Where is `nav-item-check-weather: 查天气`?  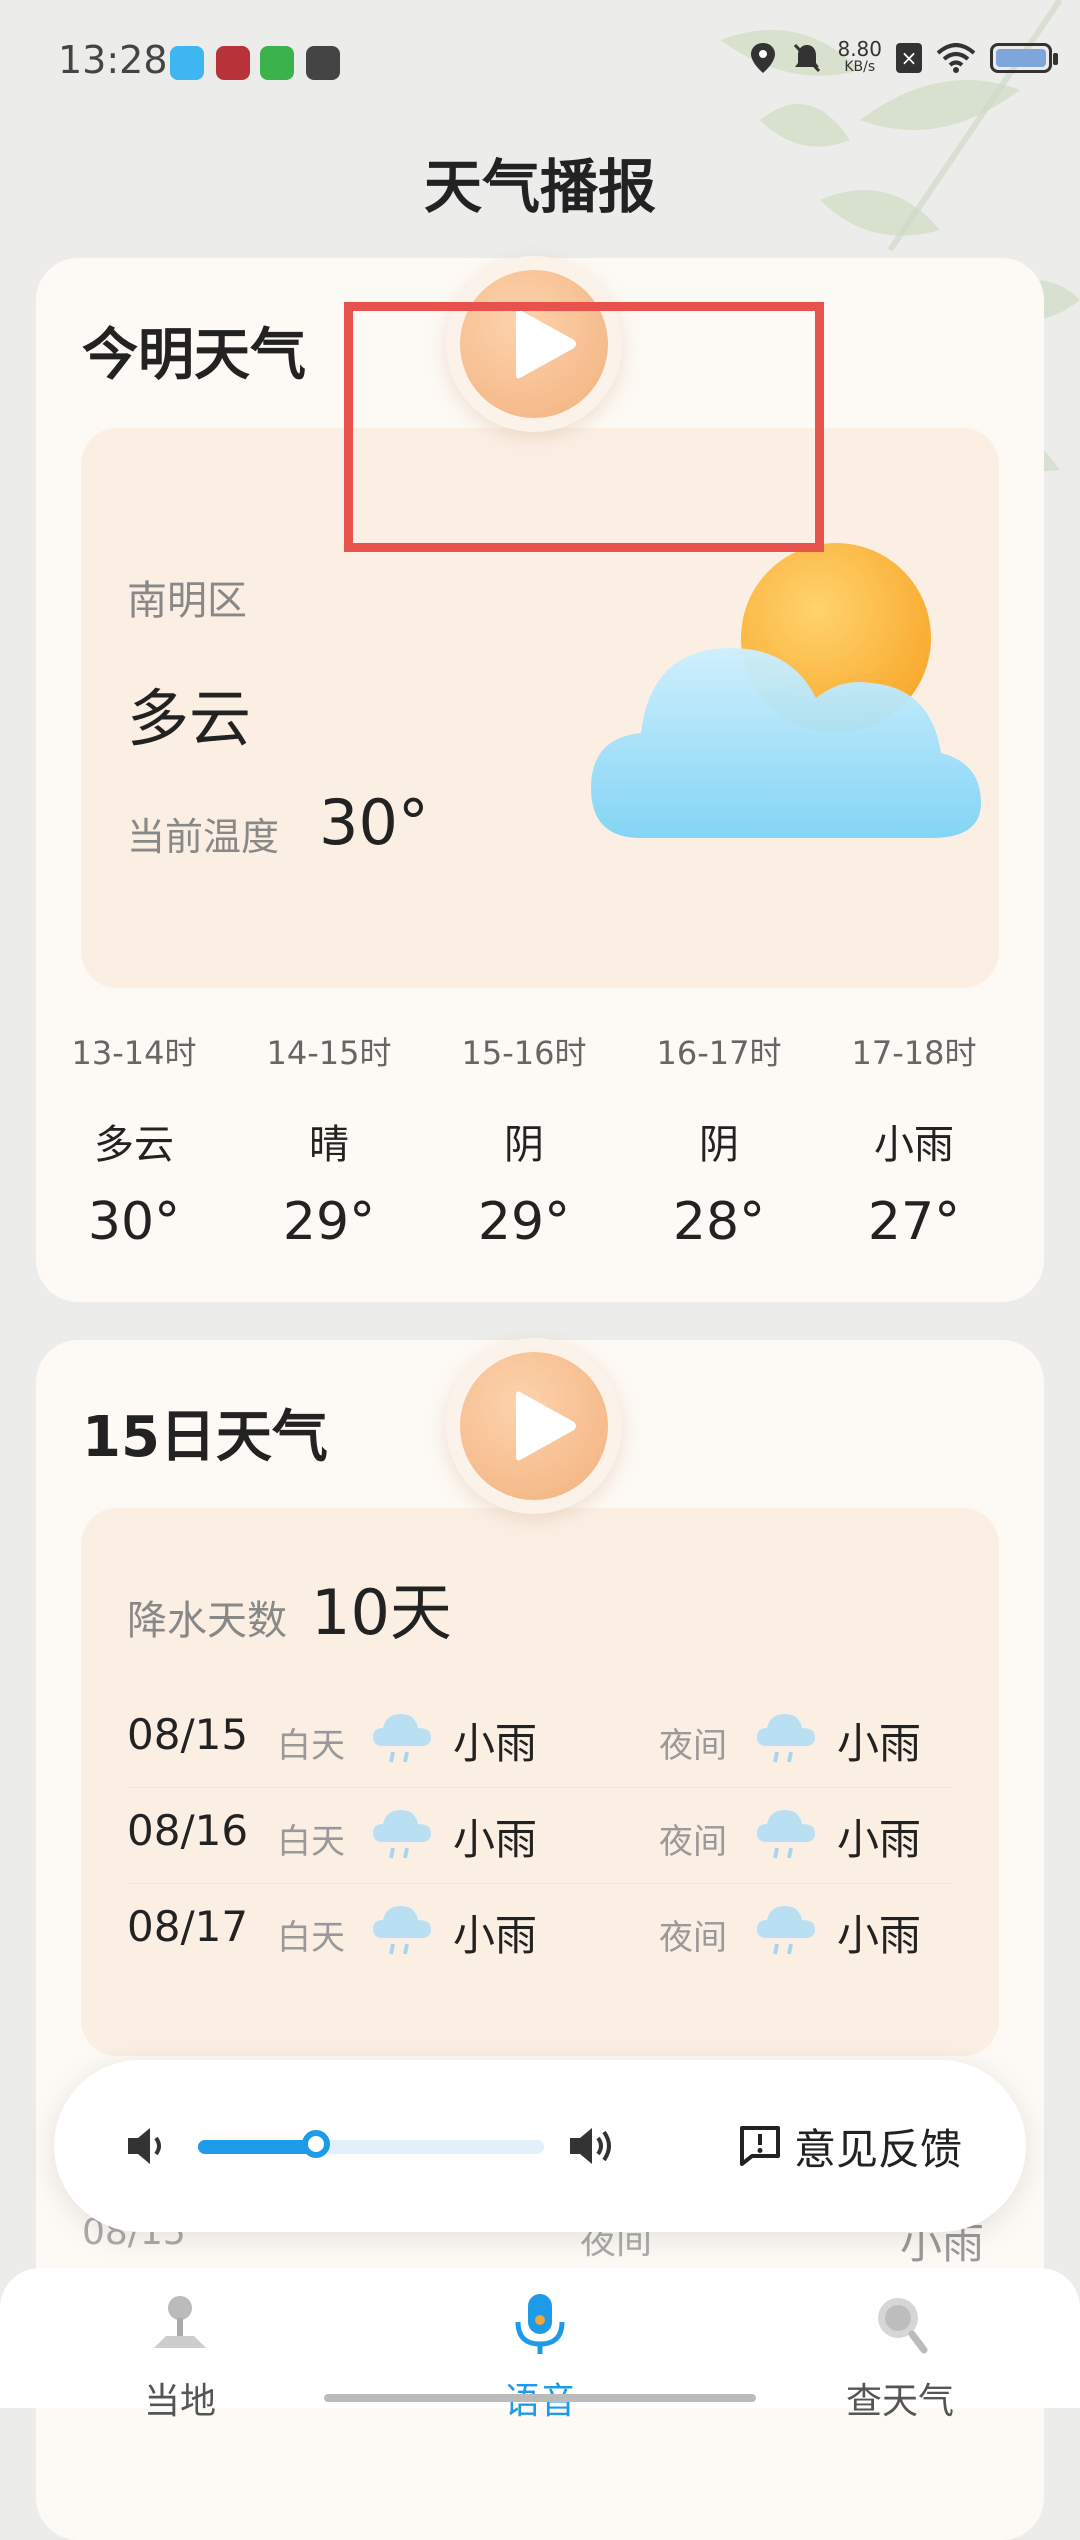 nav-item-check-weather: 查天气 is located at coordinates (900, 2345).